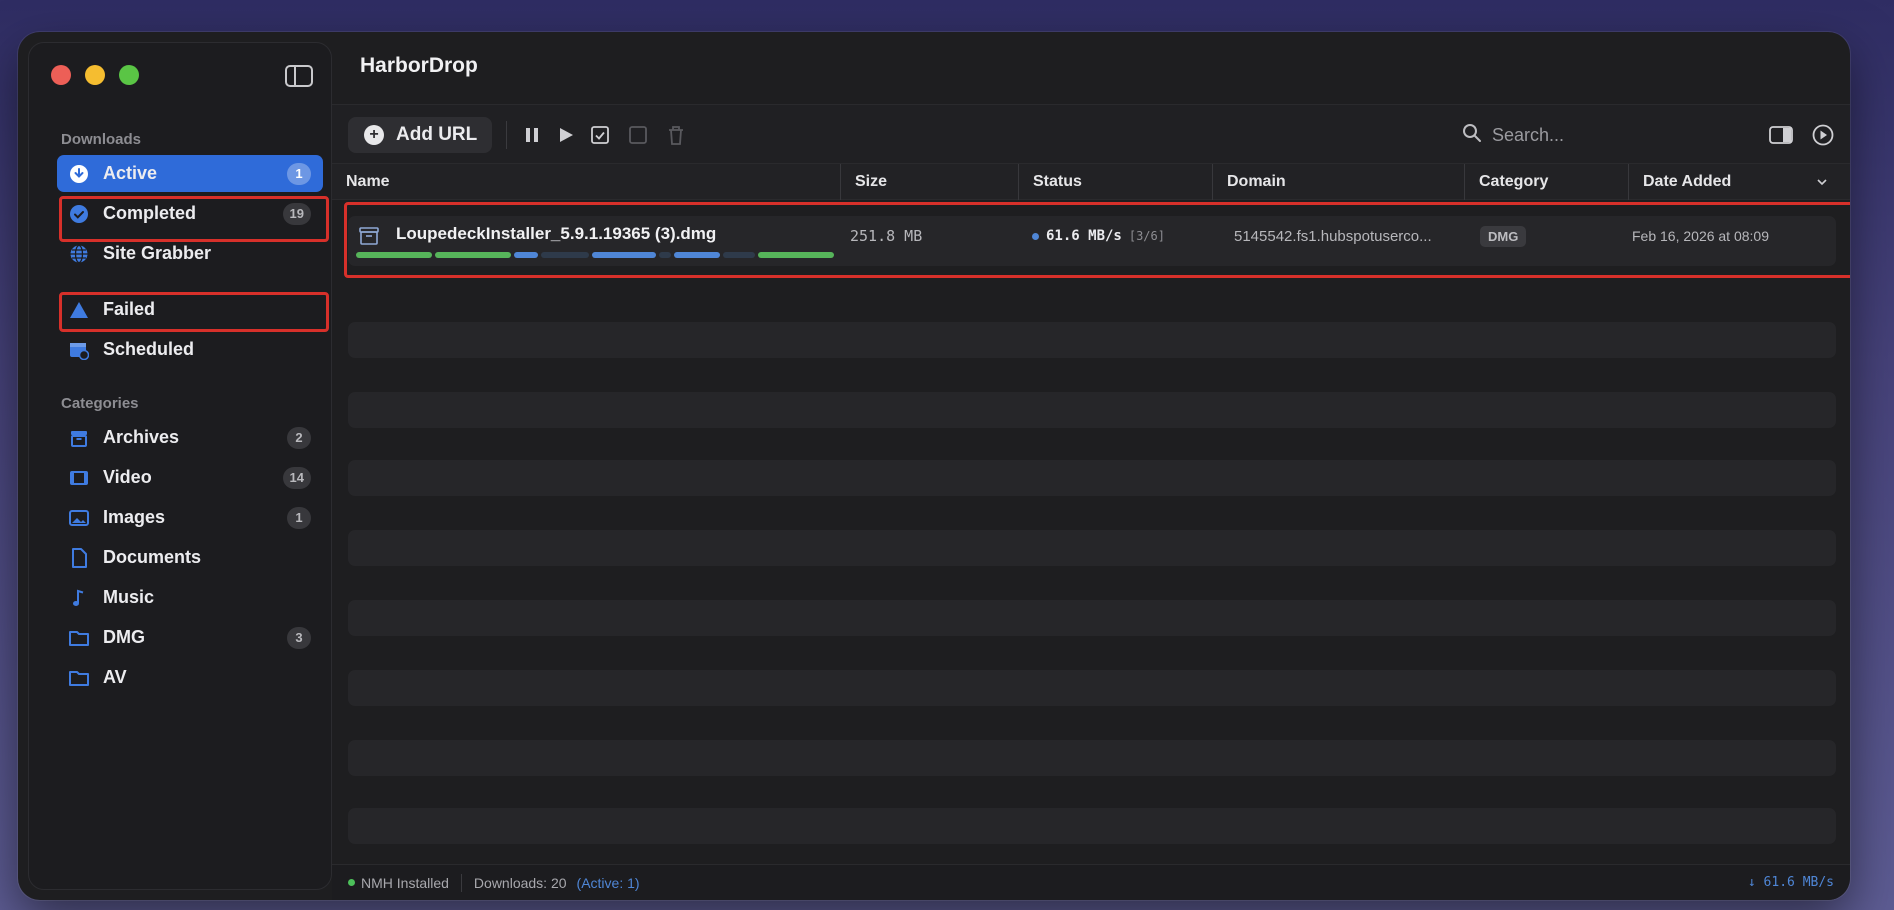  What do you see at coordinates (79, 518) in the screenshot?
I see `photo-icon` at bounding box center [79, 518].